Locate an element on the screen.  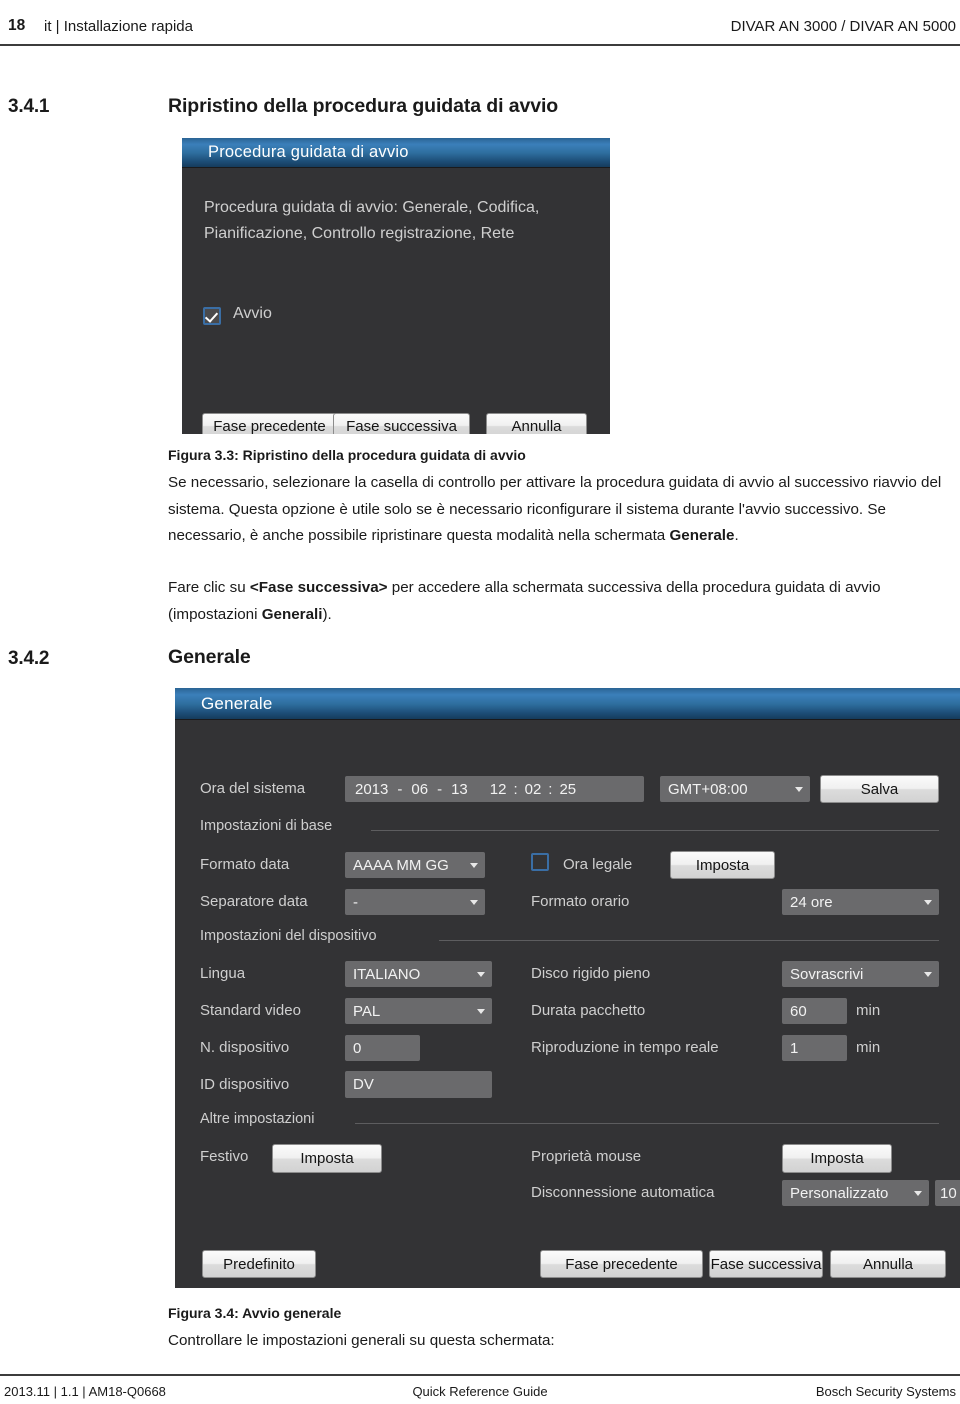
realtime-play-label: Riproduzione in tempo reale is located at coordinates (625, 1047).